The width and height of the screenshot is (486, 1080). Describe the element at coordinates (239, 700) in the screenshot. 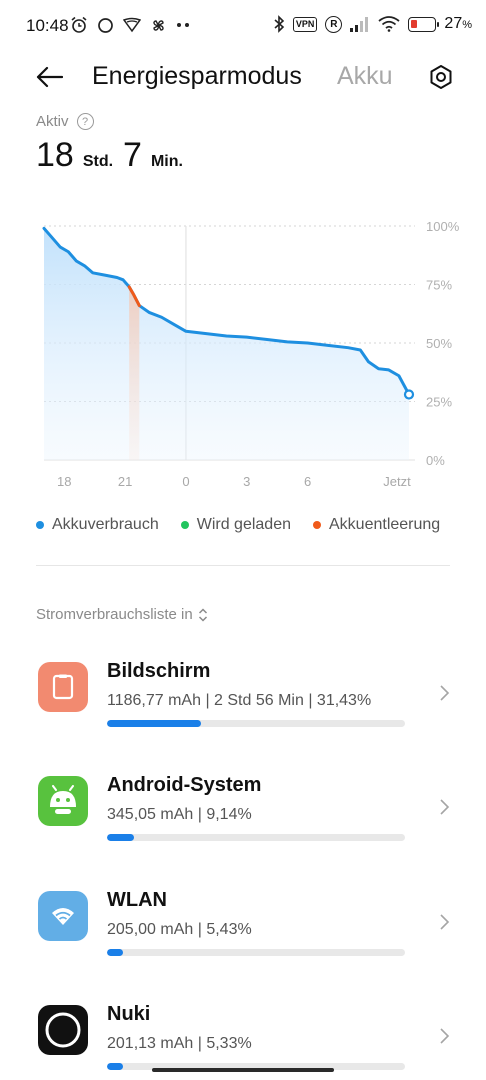

I see `usage-item-detail: 1186,77 mAh | 2 Std 56 Min | 31,43%` at that location.